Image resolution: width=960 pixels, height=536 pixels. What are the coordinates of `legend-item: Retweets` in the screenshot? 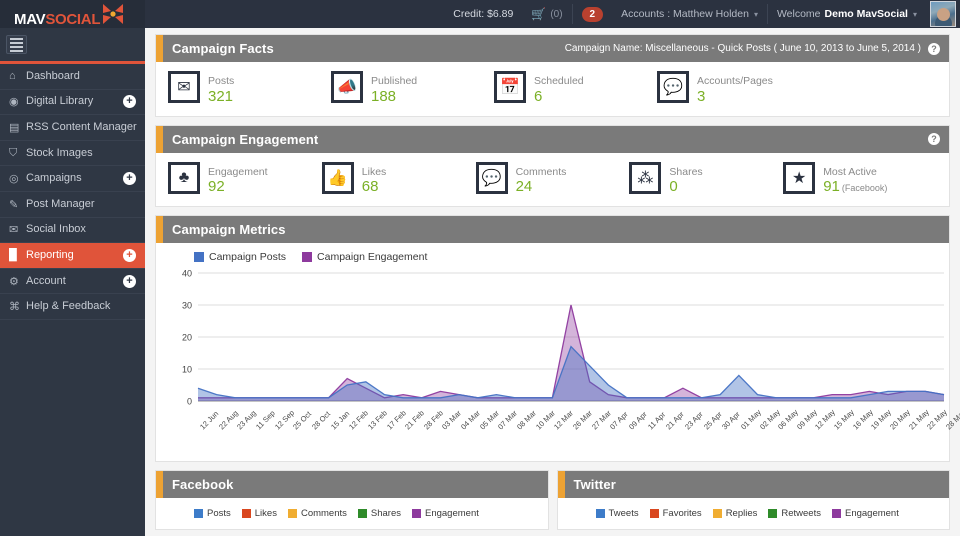 It's located at (794, 513).